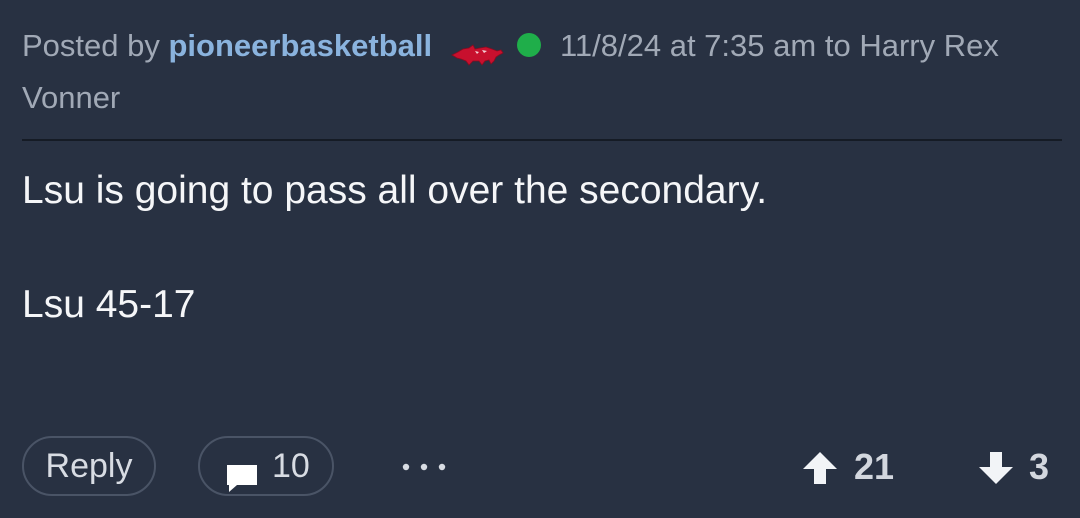  What do you see at coordinates (820, 468) in the screenshot?
I see `arrow-up-icon` at bounding box center [820, 468].